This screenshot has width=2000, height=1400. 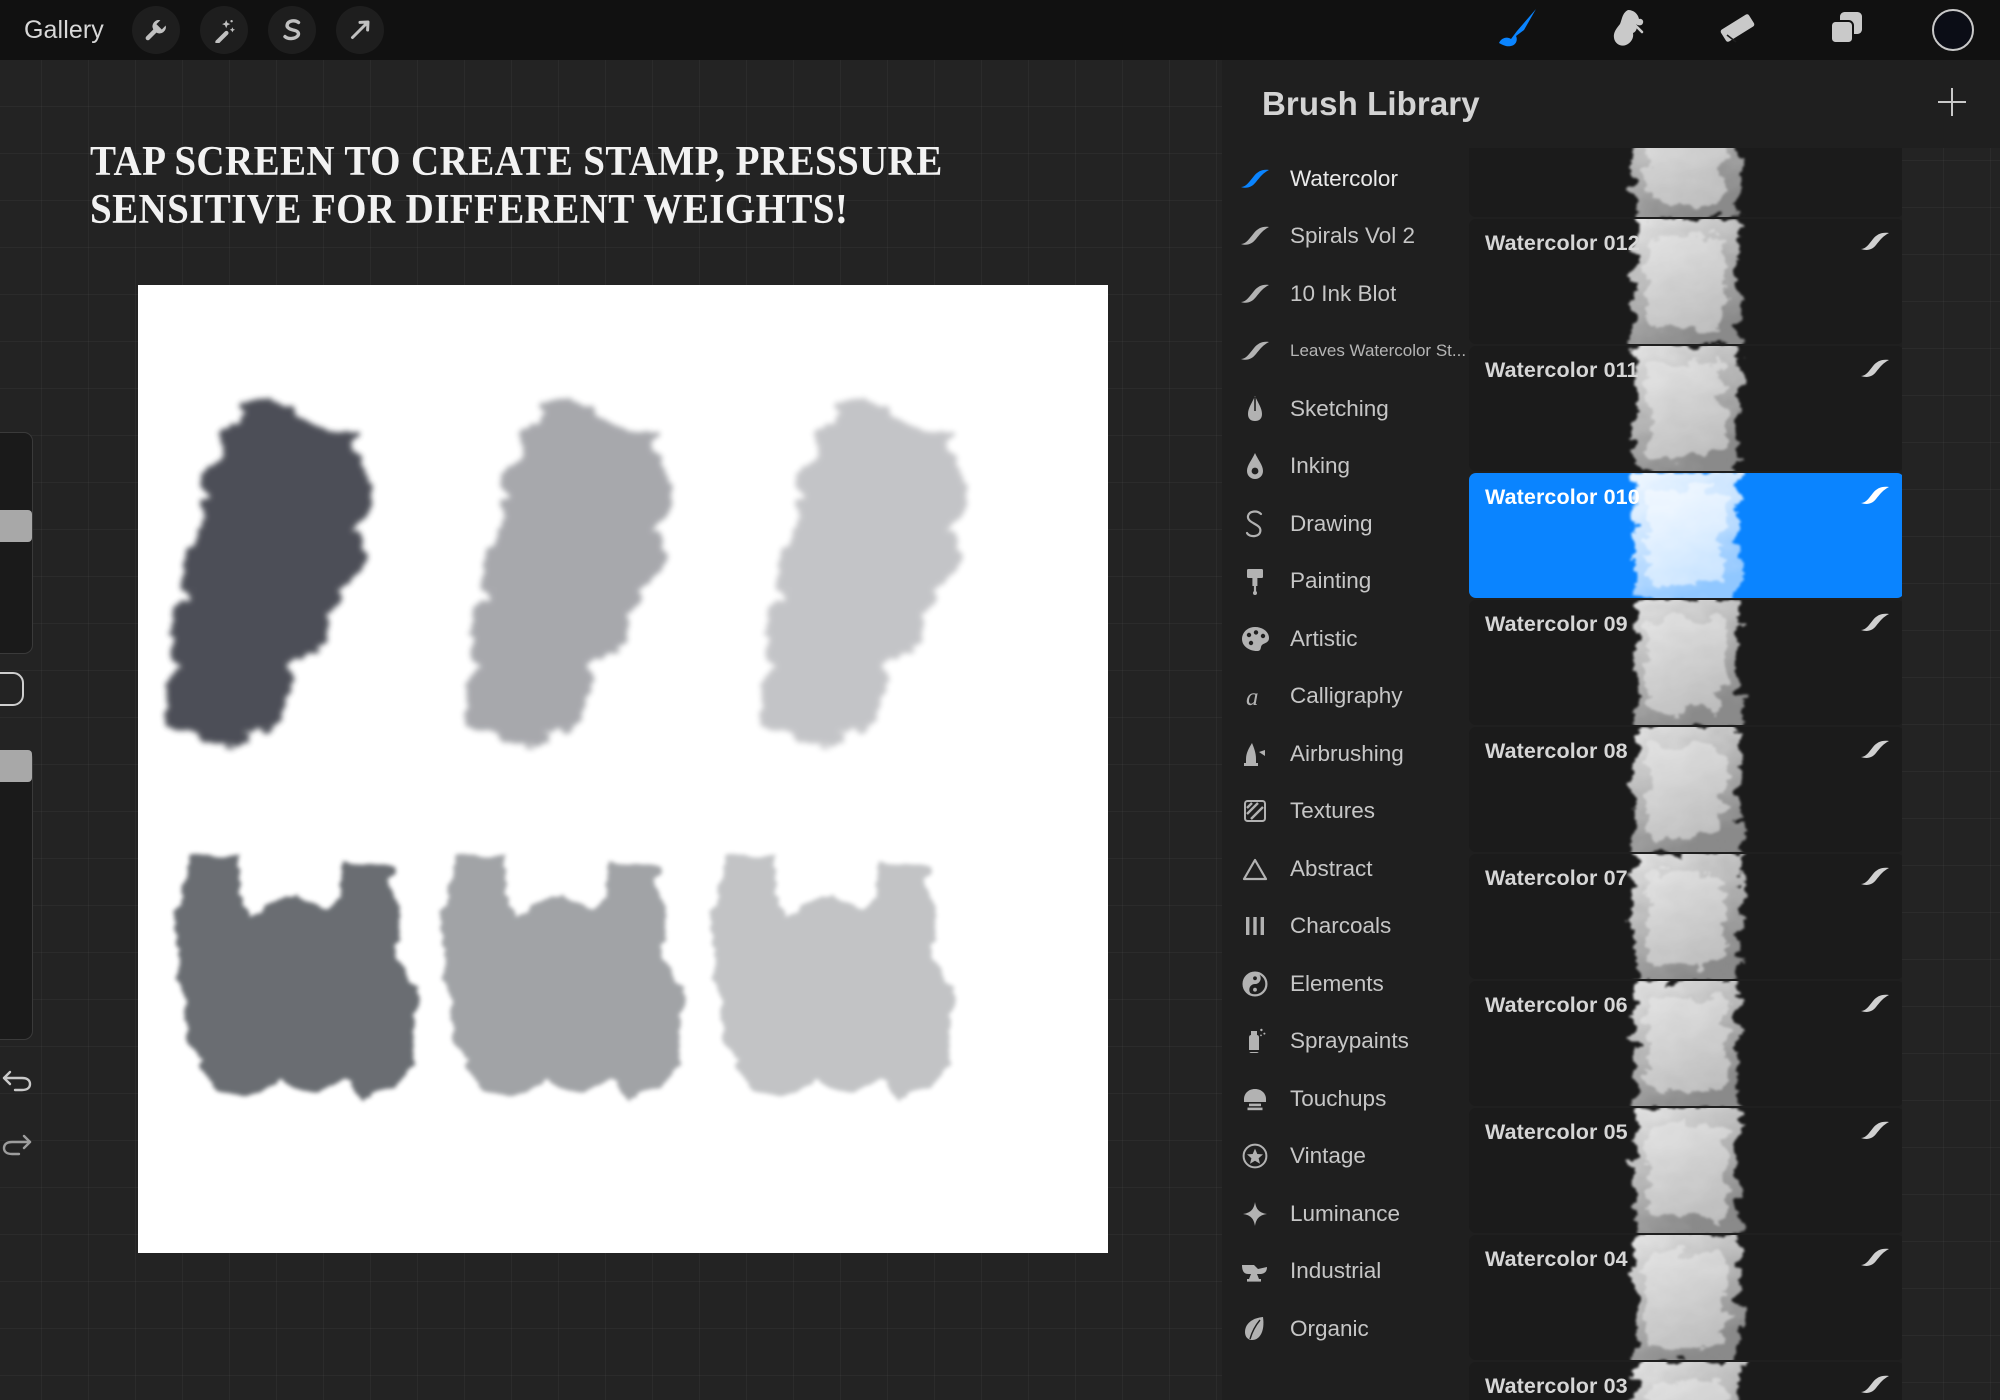 I want to click on brush-item-watercolor-06: Watercolor 06, so click(x=1686, y=1043).